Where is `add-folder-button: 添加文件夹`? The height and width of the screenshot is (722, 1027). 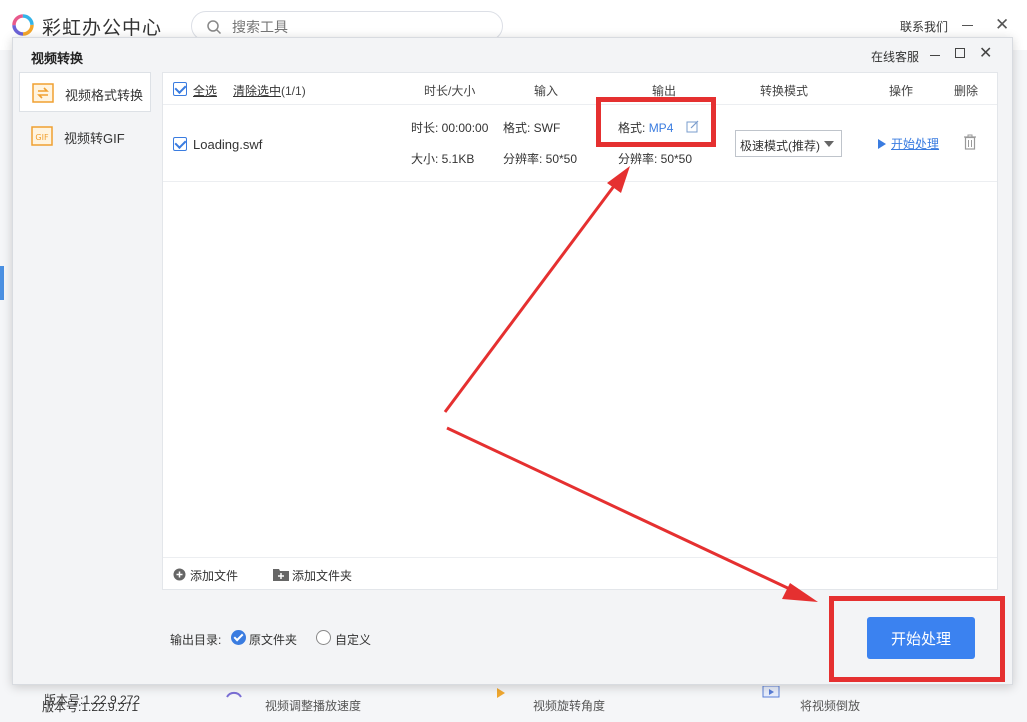 add-folder-button: 添加文件夹 is located at coordinates (322, 575).